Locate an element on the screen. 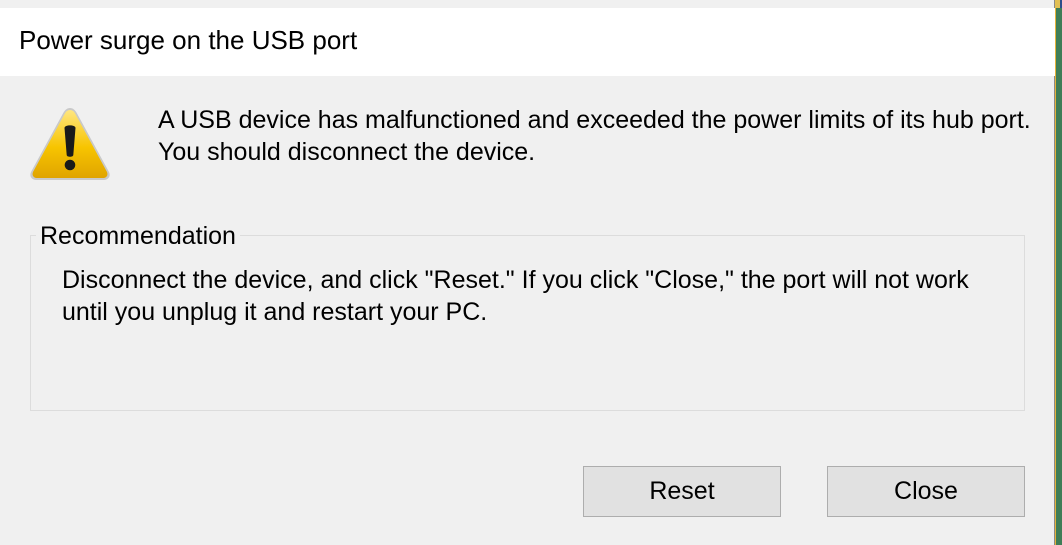 This screenshot has height=545, width=1062. recommendation-heading: Recommendation is located at coordinates (138, 236).